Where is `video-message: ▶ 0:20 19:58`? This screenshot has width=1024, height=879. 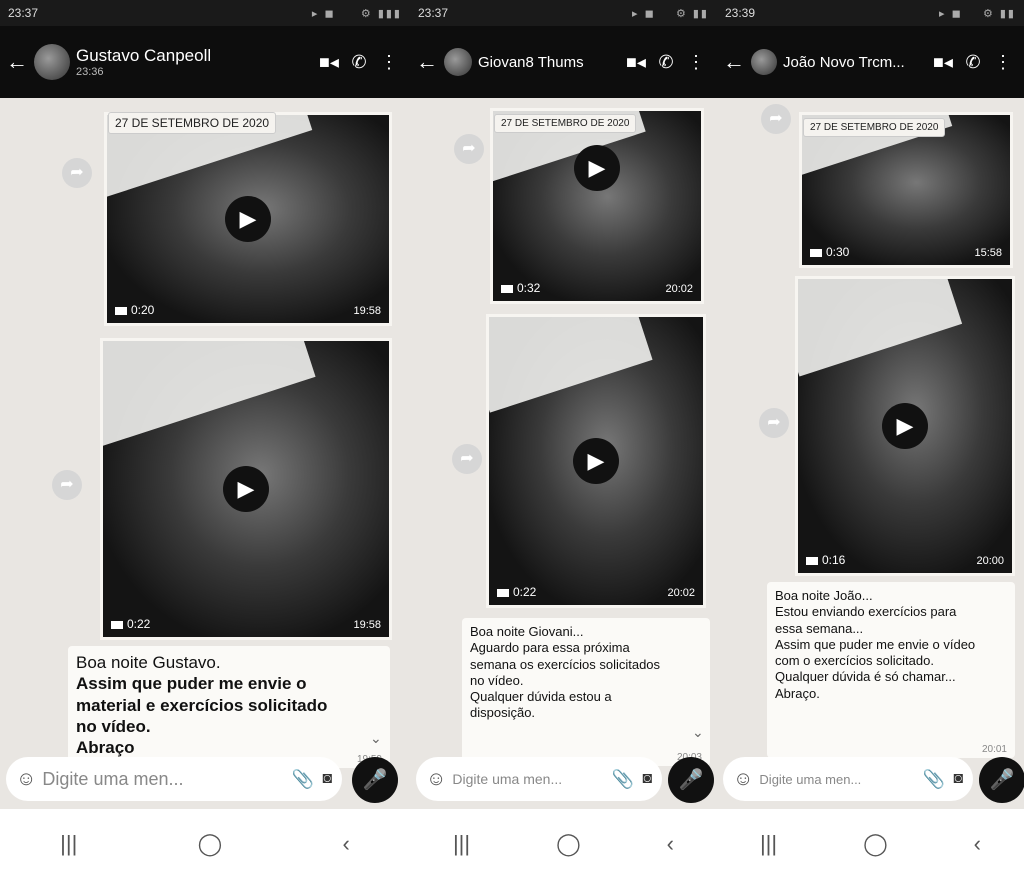 video-message: ▶ 0:20 19:58 is located at coordinates (248, 219).